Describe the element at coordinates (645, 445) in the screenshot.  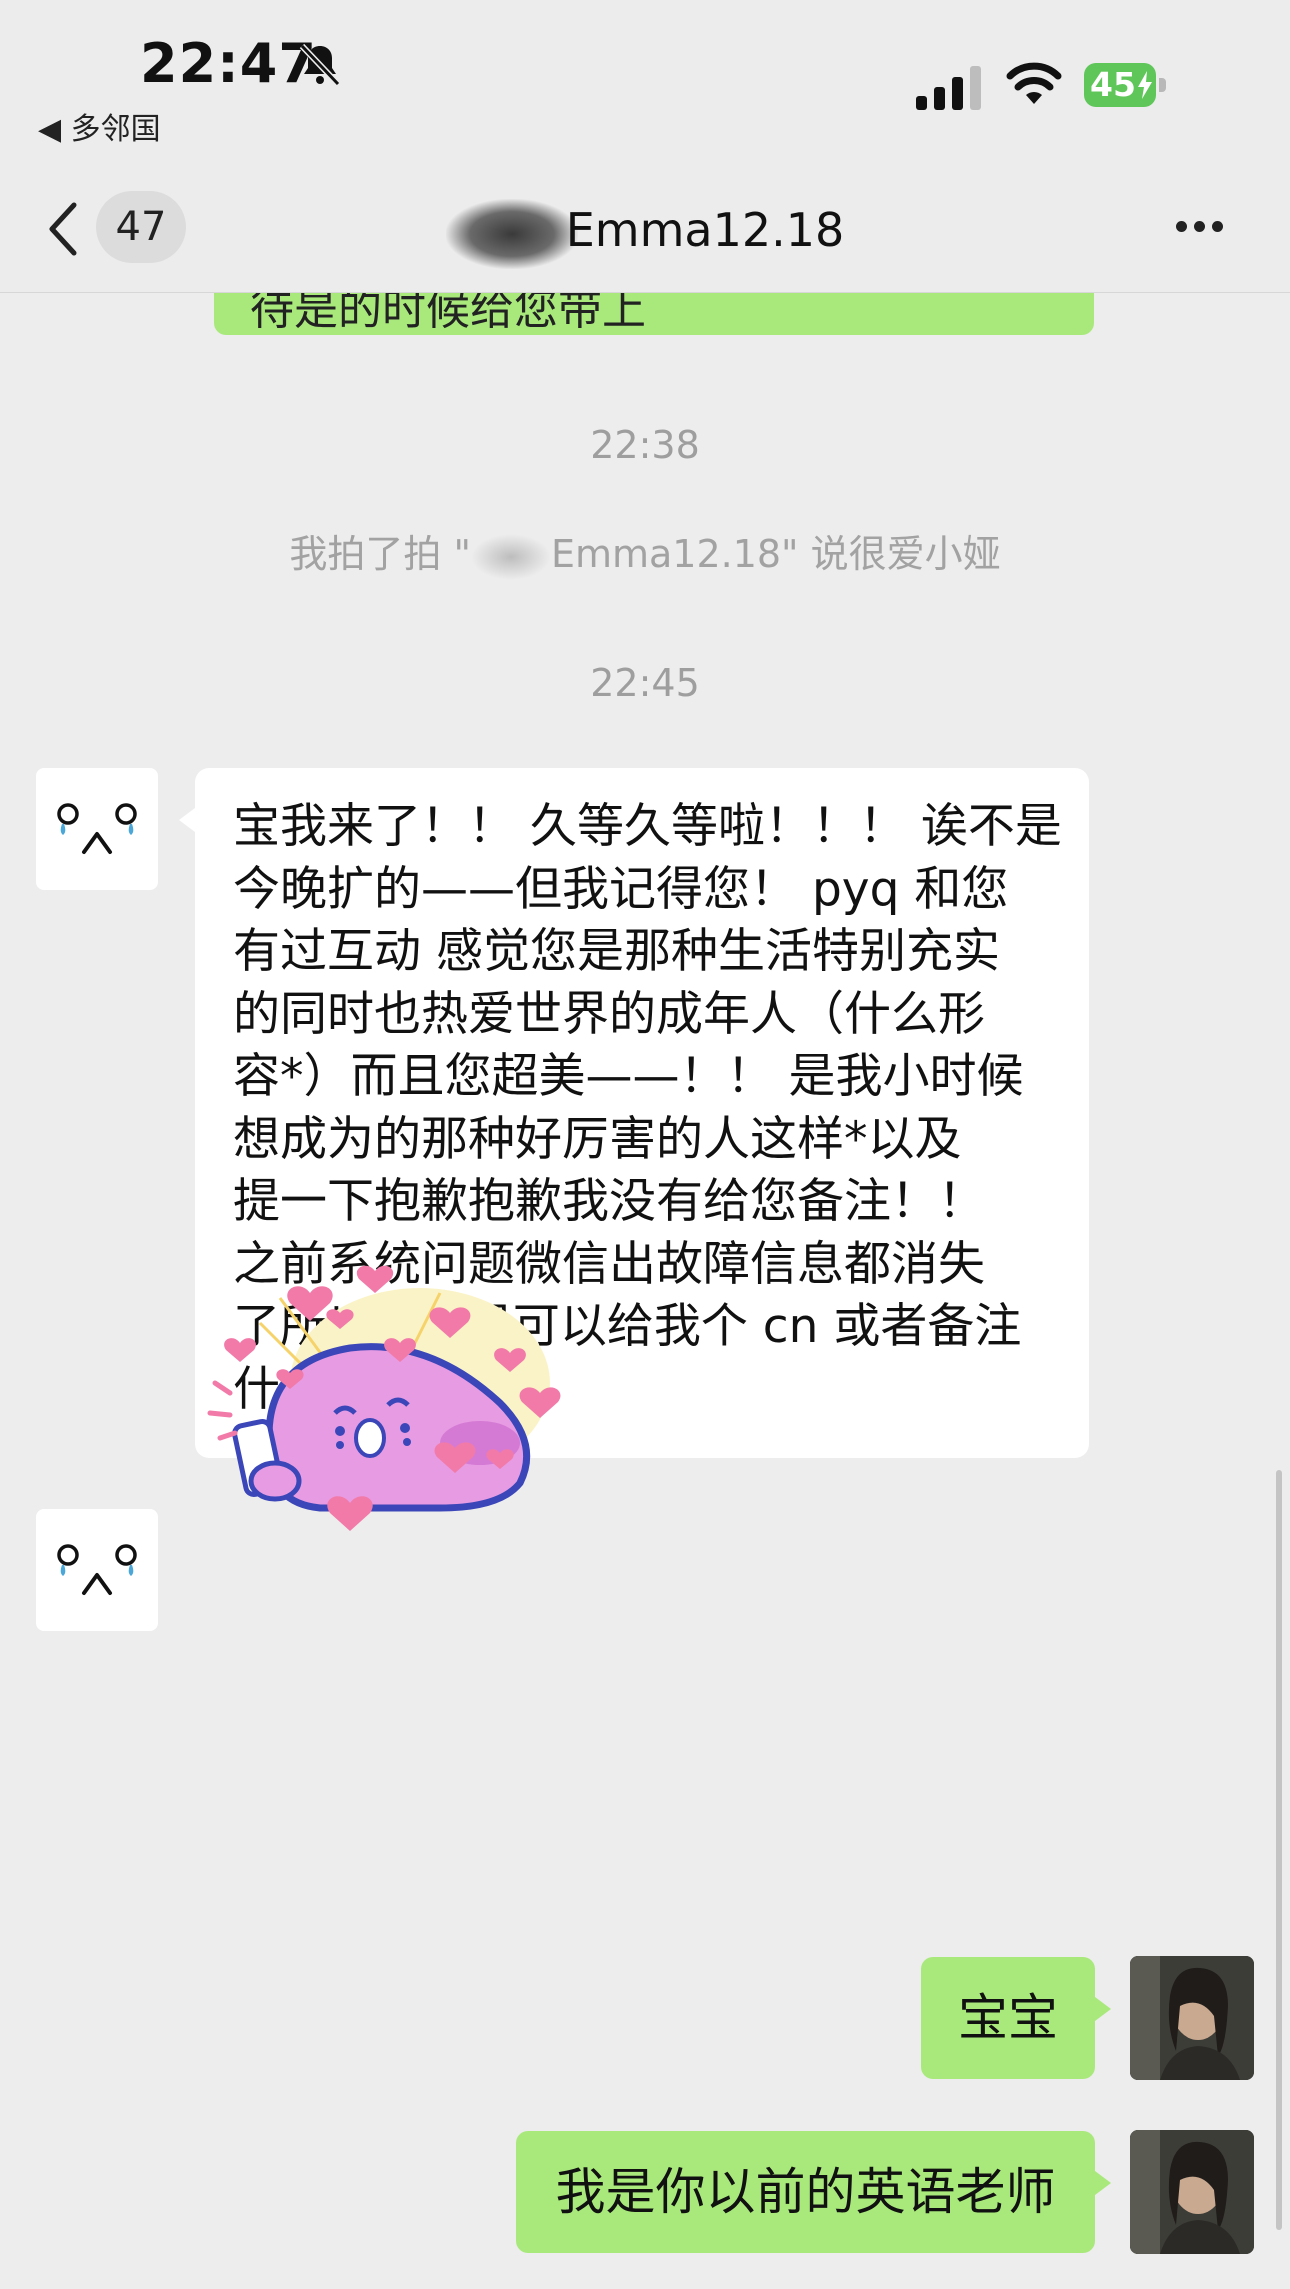
I see `timestamp: 22:38` at that location.